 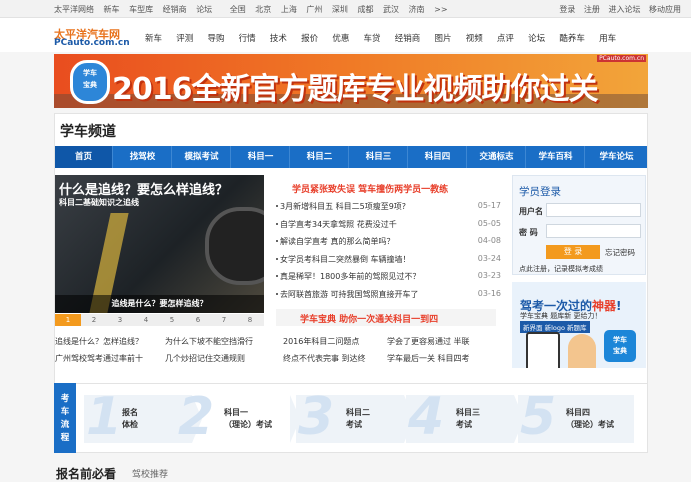 I want to click on promo-banner: 学车 宝典 2016全新官方题库专业视频助你过关 PCauto.com.cn, so click(x=351, y=81).